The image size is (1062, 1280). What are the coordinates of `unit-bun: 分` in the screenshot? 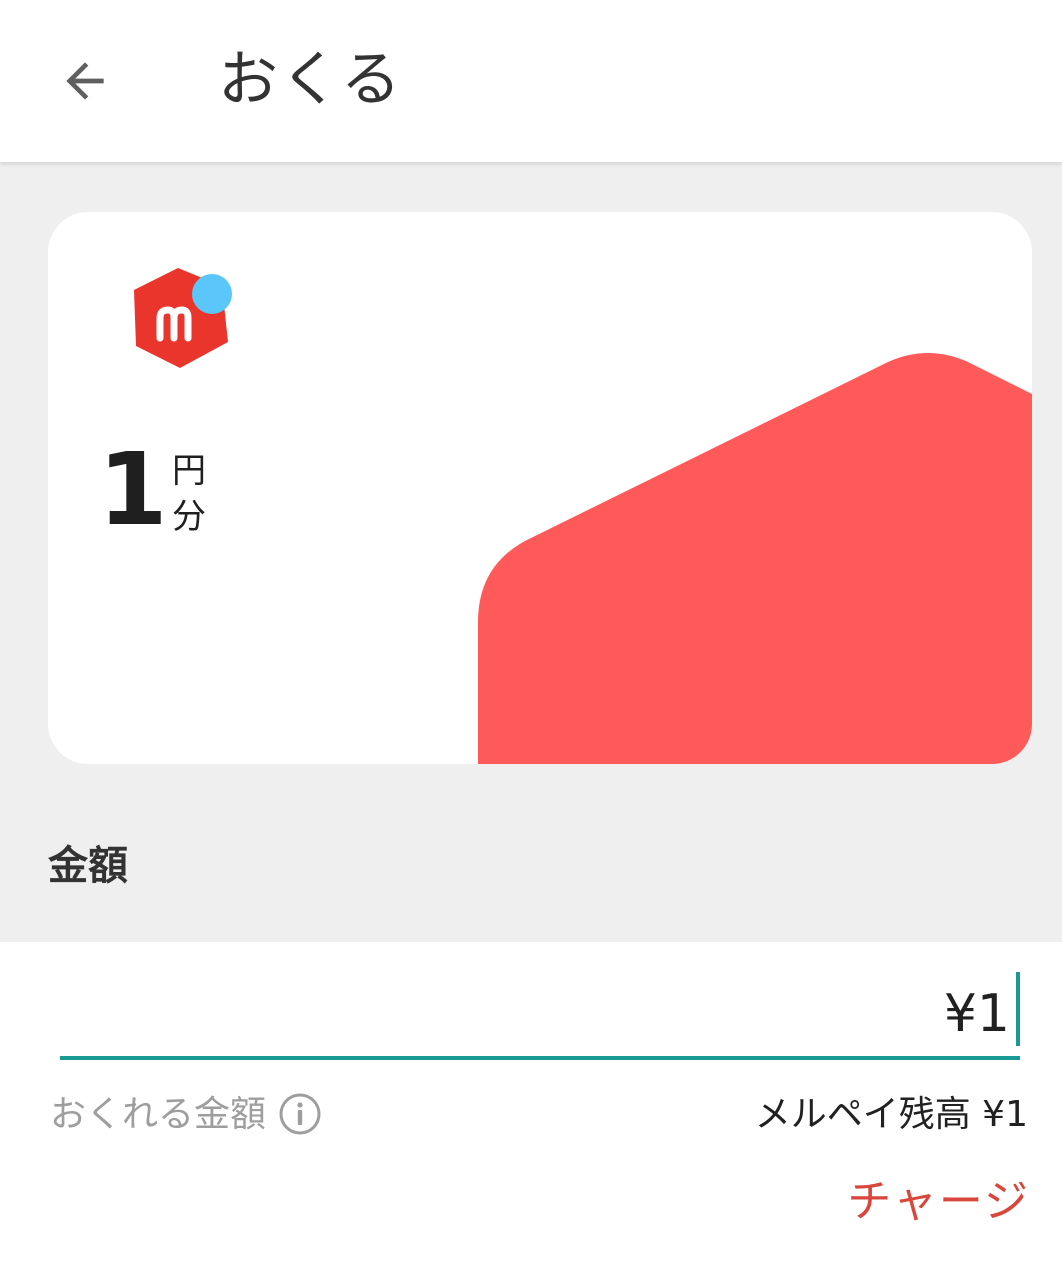 It's located at (189, 517).